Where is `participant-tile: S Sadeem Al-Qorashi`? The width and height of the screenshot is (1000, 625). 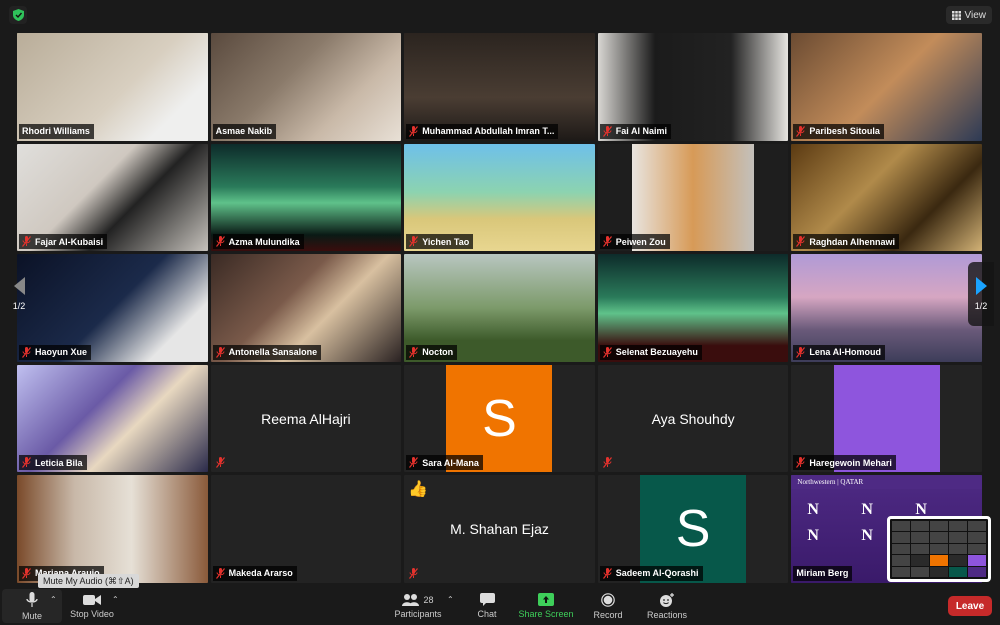 participant-tile: S Sadeem Al-Qorashi is located at coordinates (693, 529).